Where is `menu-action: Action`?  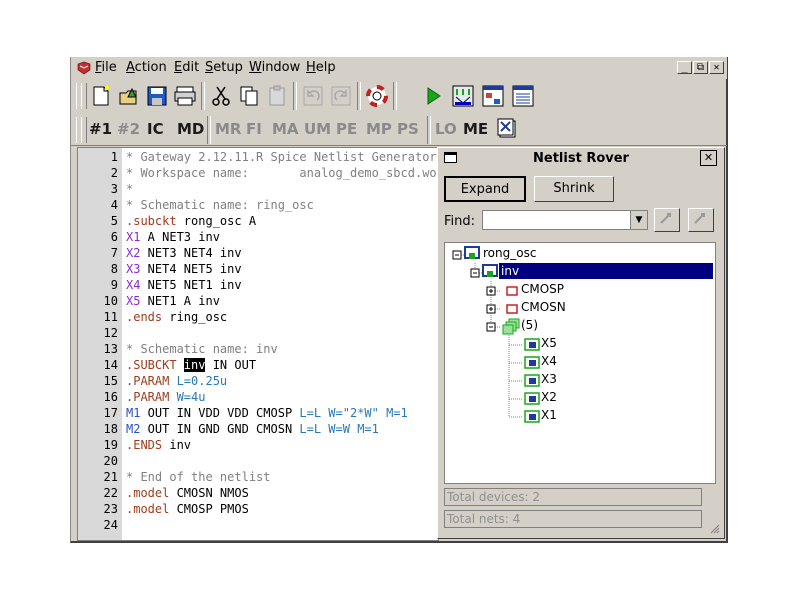 menu-action: Action is located at coordinates (146, 67).